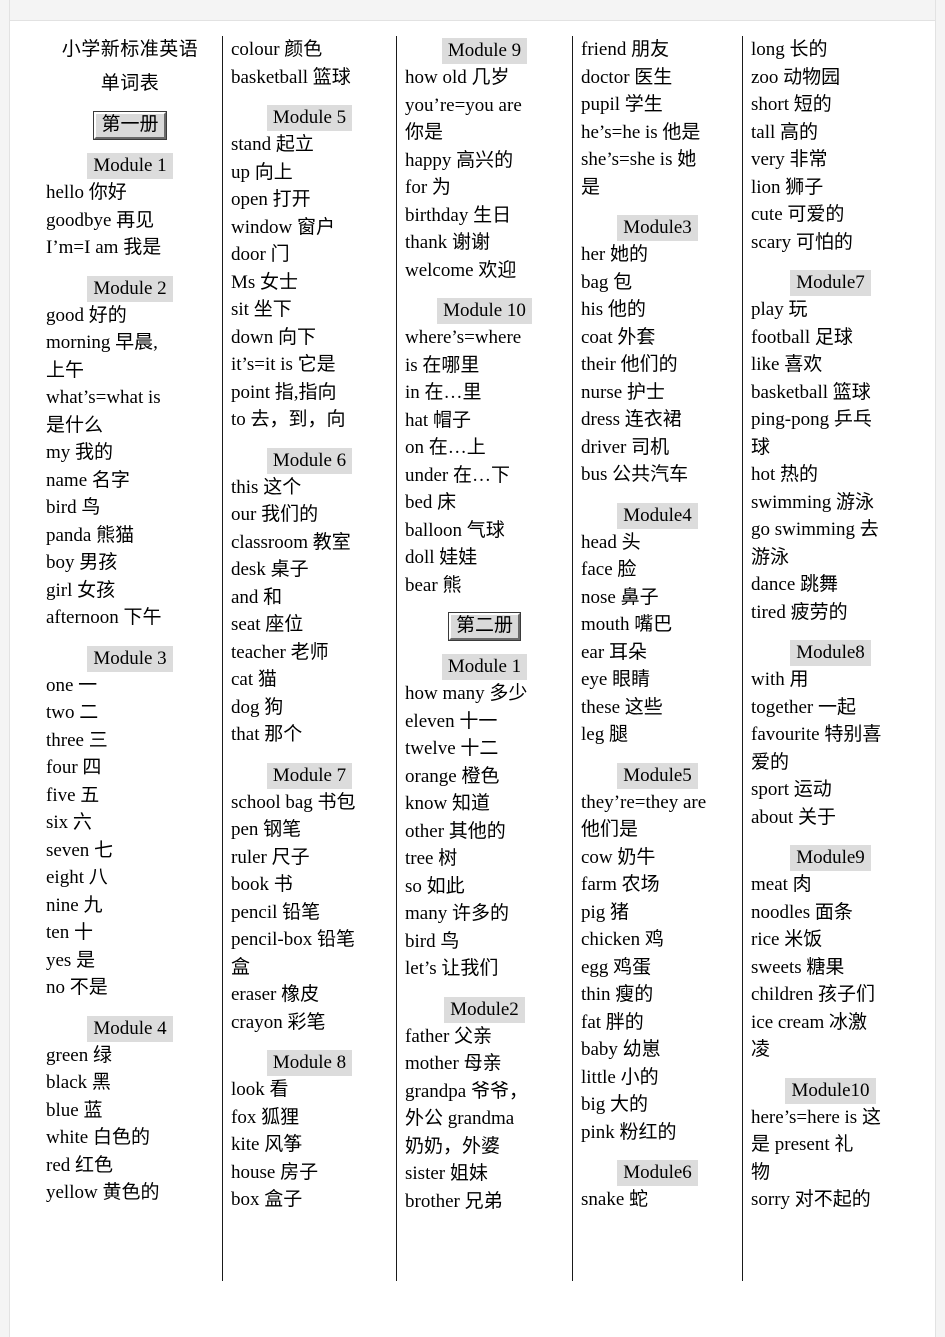  Describe the element at coordinates (267, 1199) in the screenshot. I see `vocabulary-entry: box 盒子` at that location.